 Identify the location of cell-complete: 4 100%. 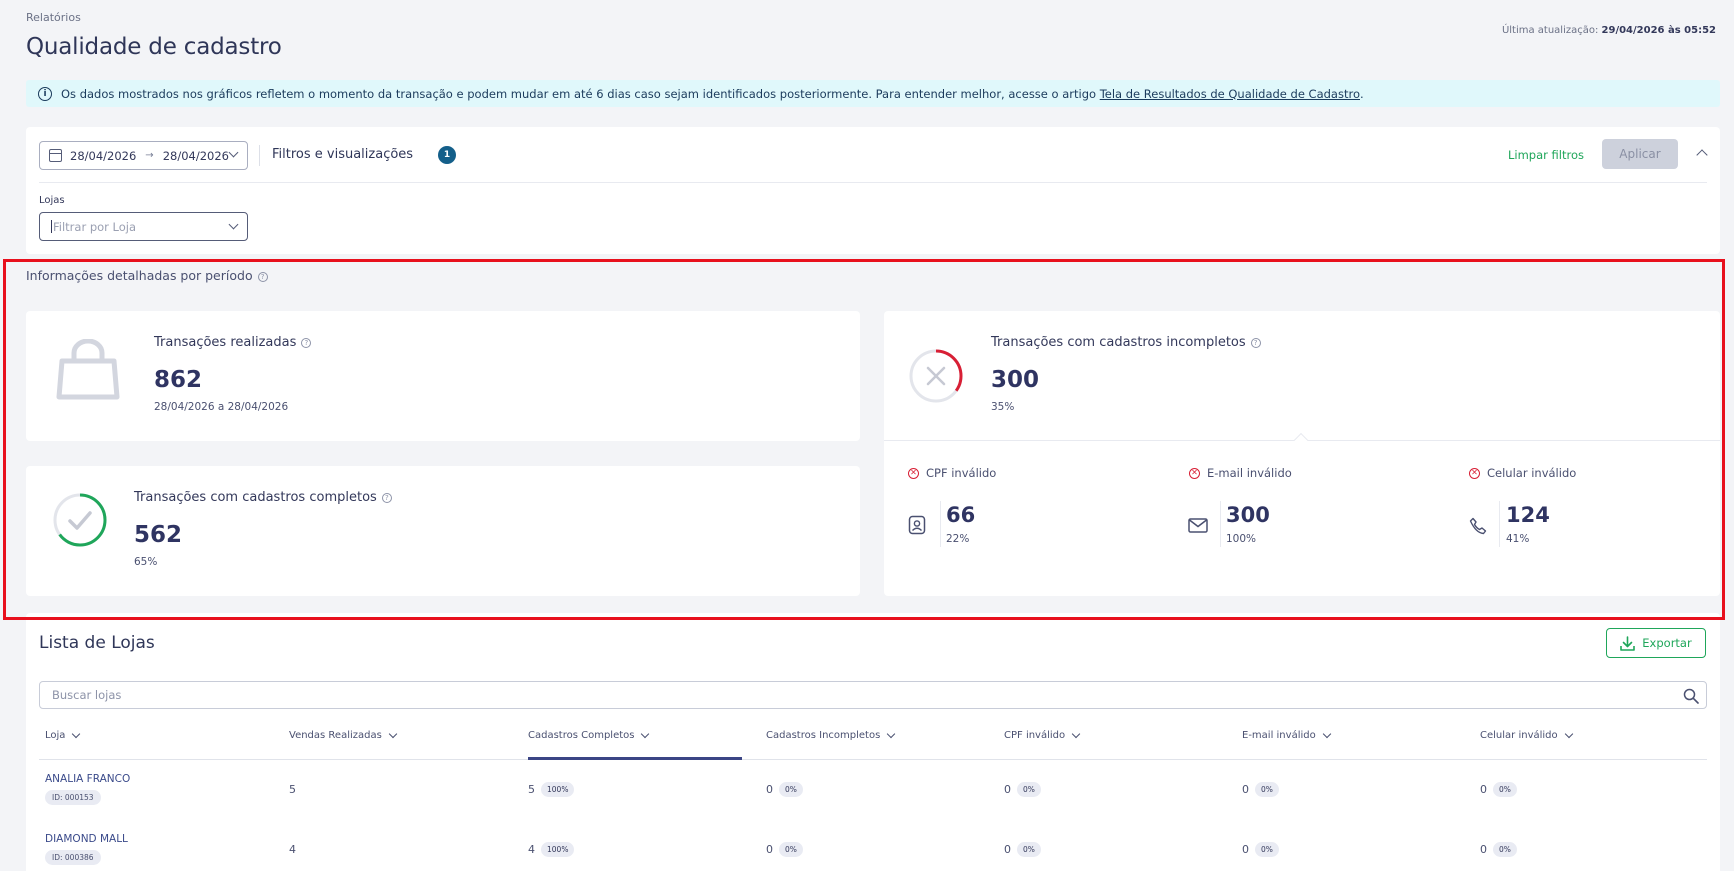
(551, 849).